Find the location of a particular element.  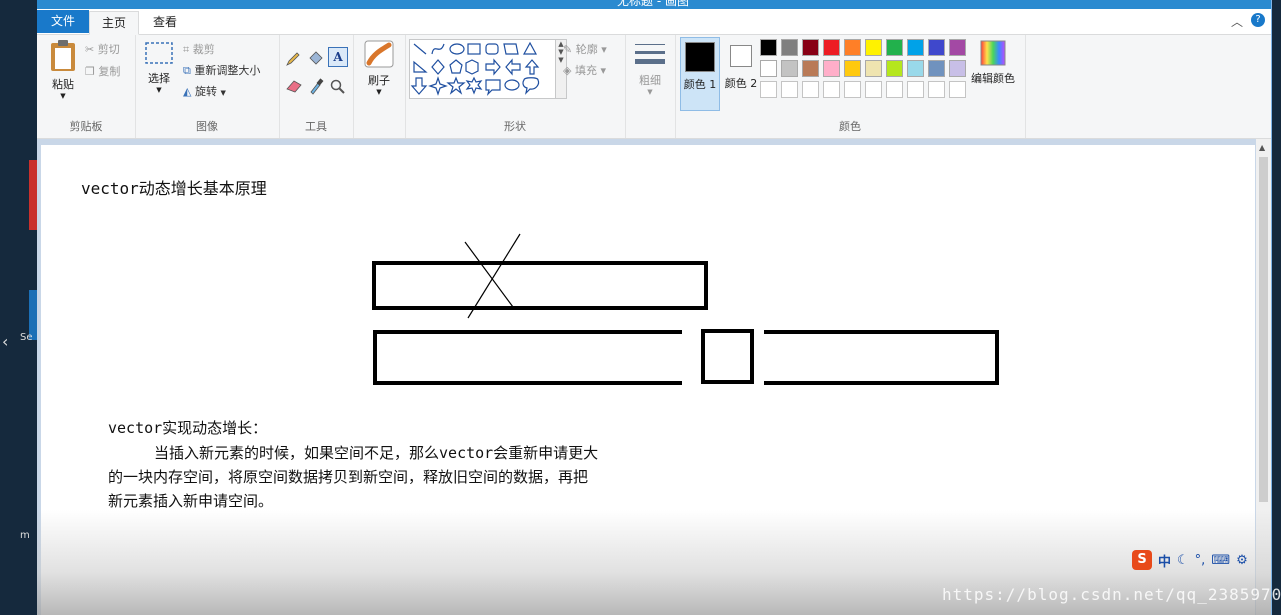

text-tool-icon: A is located at coordinates (338, 57).